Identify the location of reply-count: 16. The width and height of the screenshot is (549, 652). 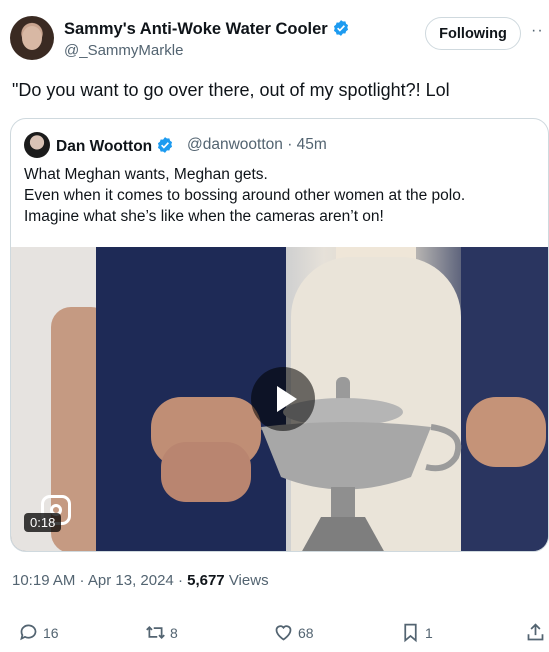
(51, 632).